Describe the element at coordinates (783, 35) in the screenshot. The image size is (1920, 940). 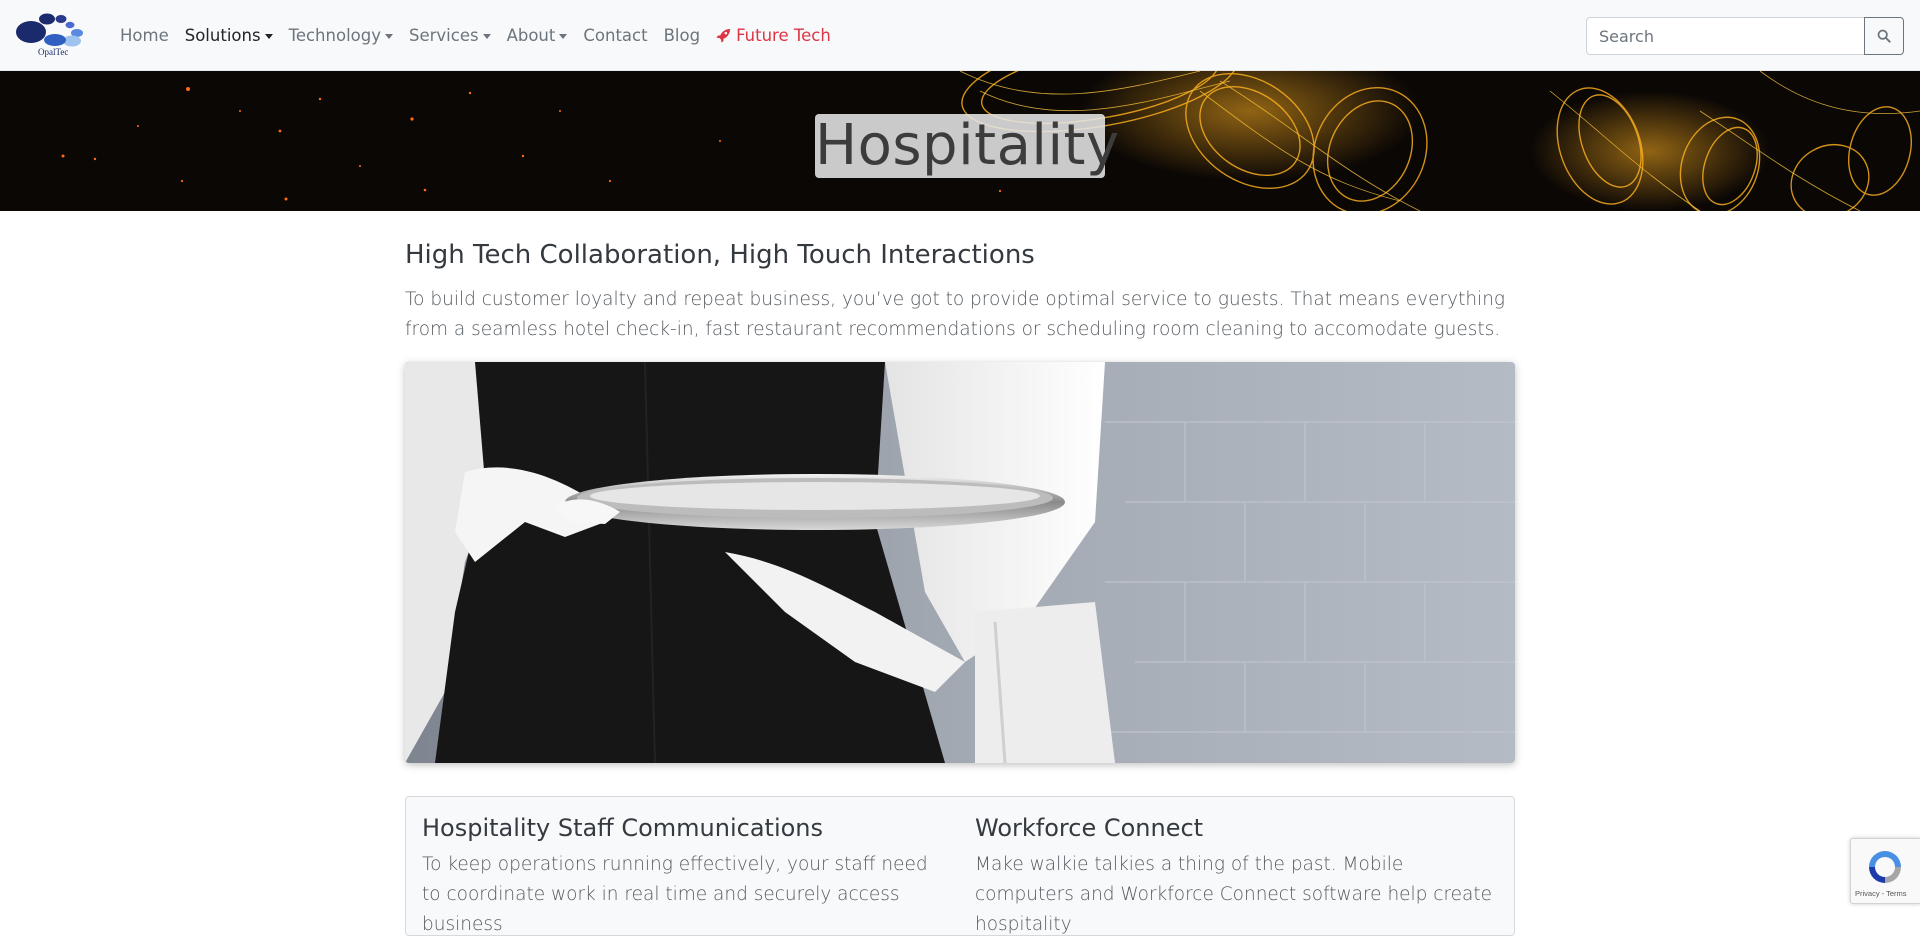
I see `nav-future-tech-label: Future Tech` at that location.